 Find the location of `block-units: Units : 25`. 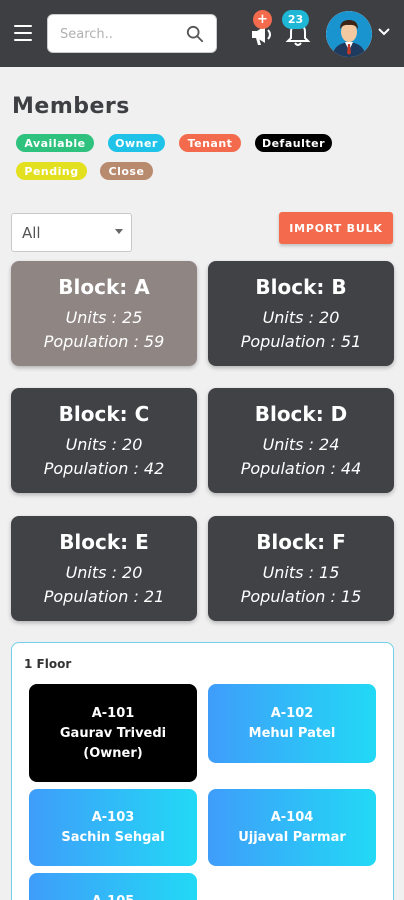

block-units: Units : 25 is located at coordinates (104, 317).